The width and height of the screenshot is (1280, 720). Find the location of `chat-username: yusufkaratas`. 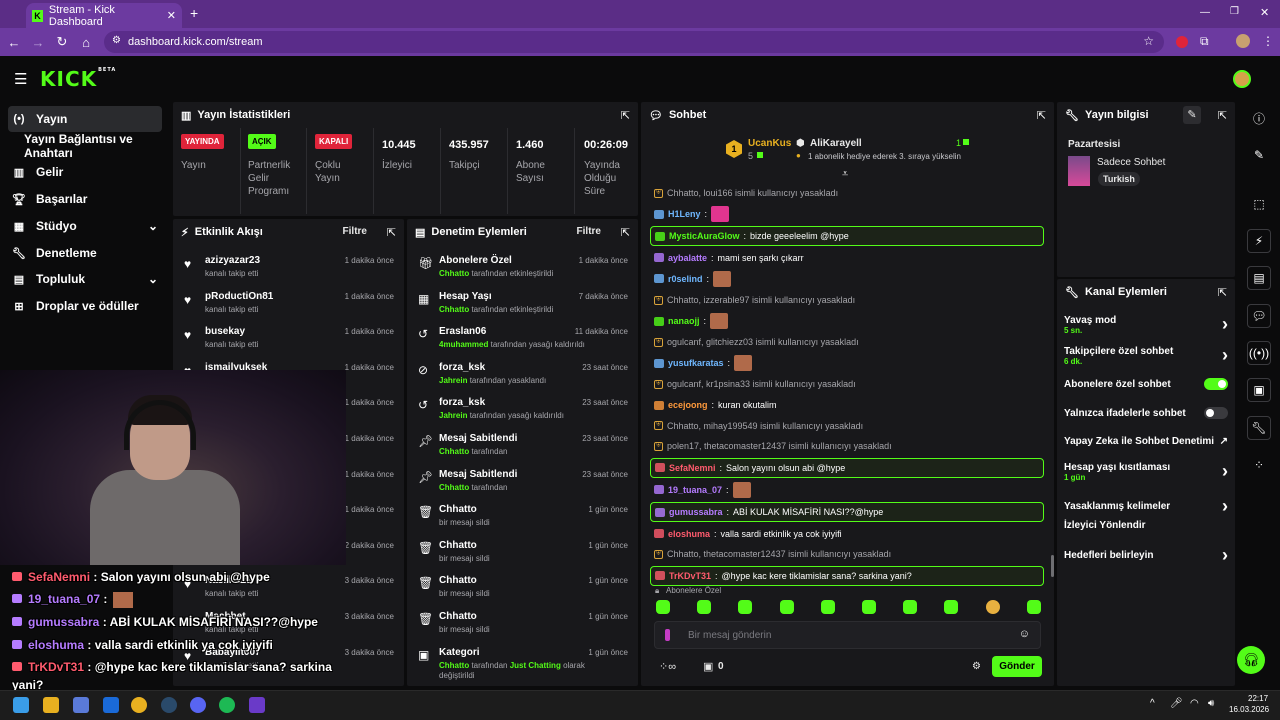

chat-username: yusufkaratas is located at coordinates (696, 363).